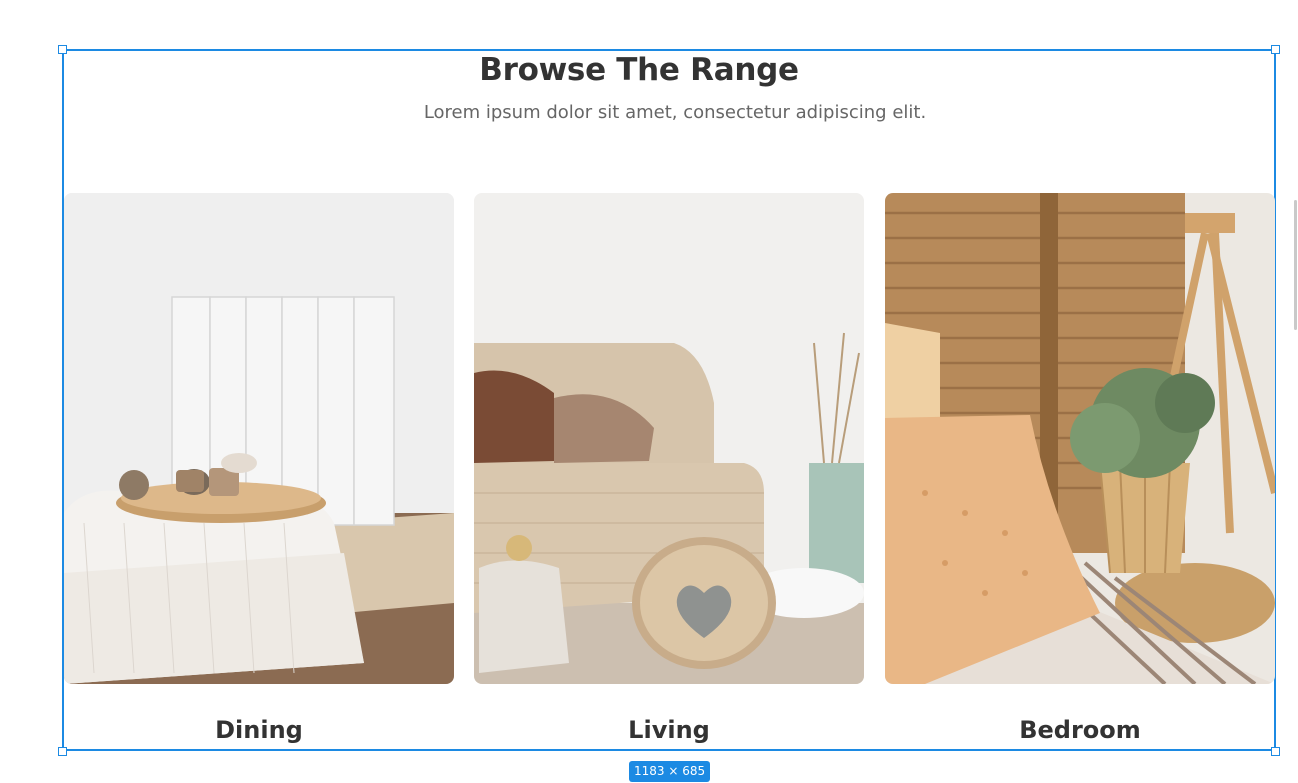  Describe the element at coordinates (669, 730) in the screenshot. I see `category-label-living: Living` at that location.